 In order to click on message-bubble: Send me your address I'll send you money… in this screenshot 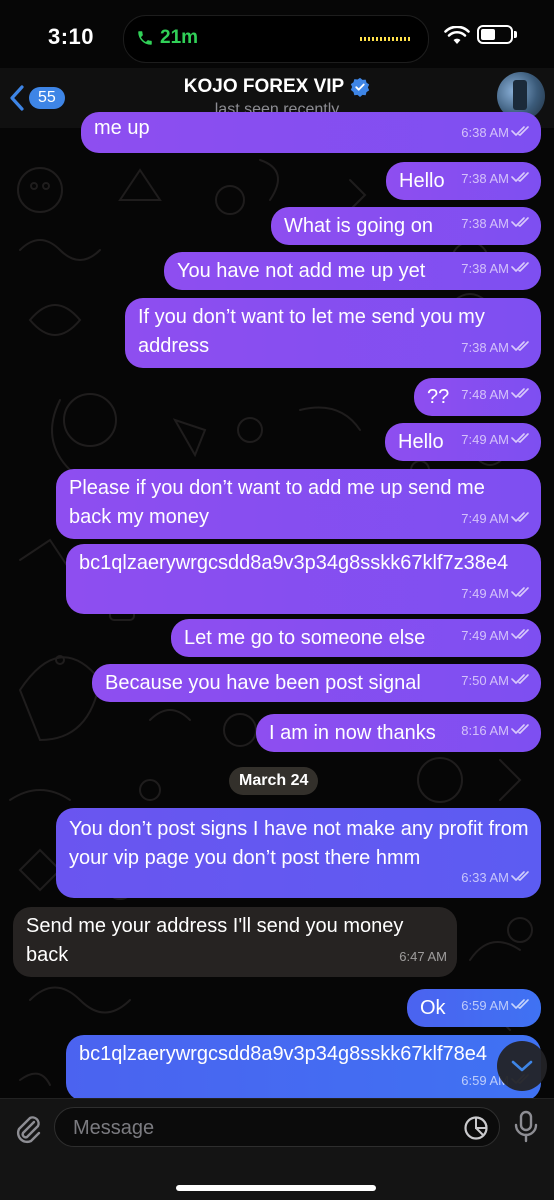, I will do `click(235, 942)`.